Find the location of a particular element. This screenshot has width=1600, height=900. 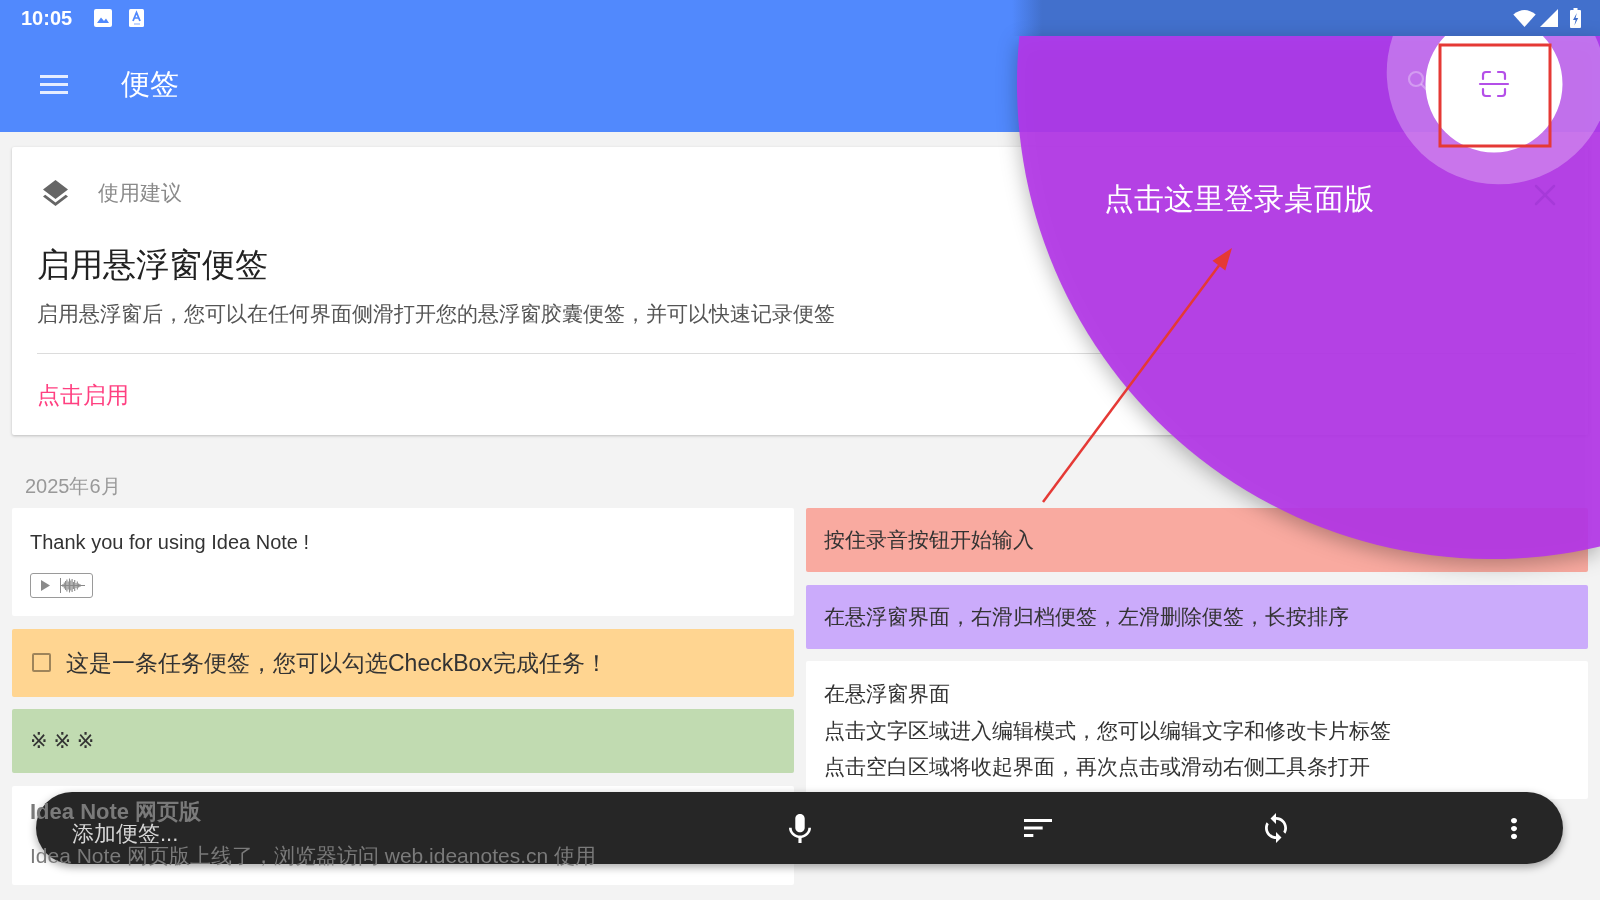

status-time: 10:05 is located at coordinates (47, 18).